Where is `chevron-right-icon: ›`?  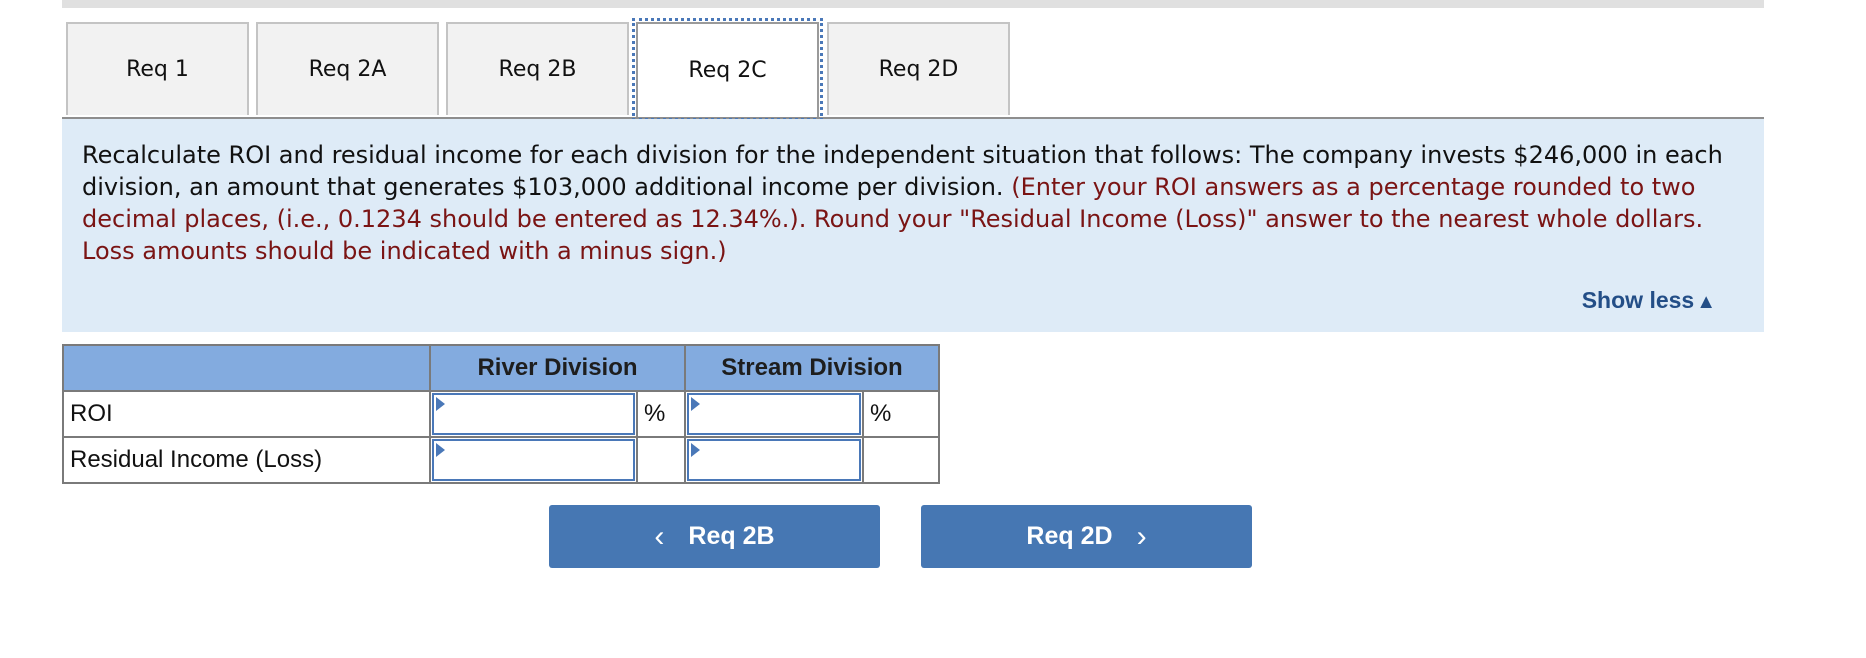 chevron-right-icon: › is located at coordinates (1141, 536).